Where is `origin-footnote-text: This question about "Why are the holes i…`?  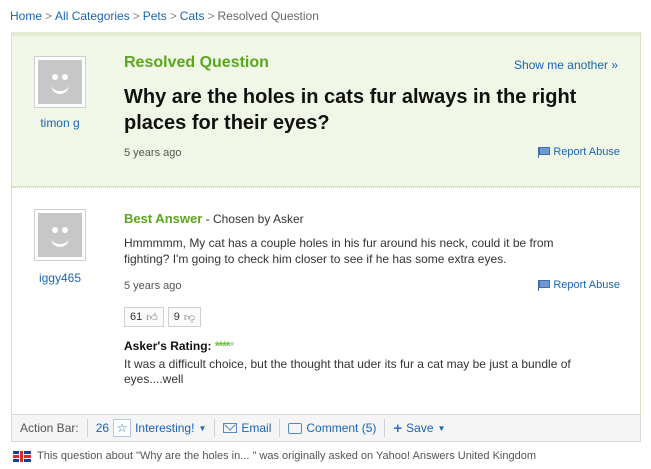 origin-footnote-text: This question about "Why are the holes i… is located at coordinates (287, 456).